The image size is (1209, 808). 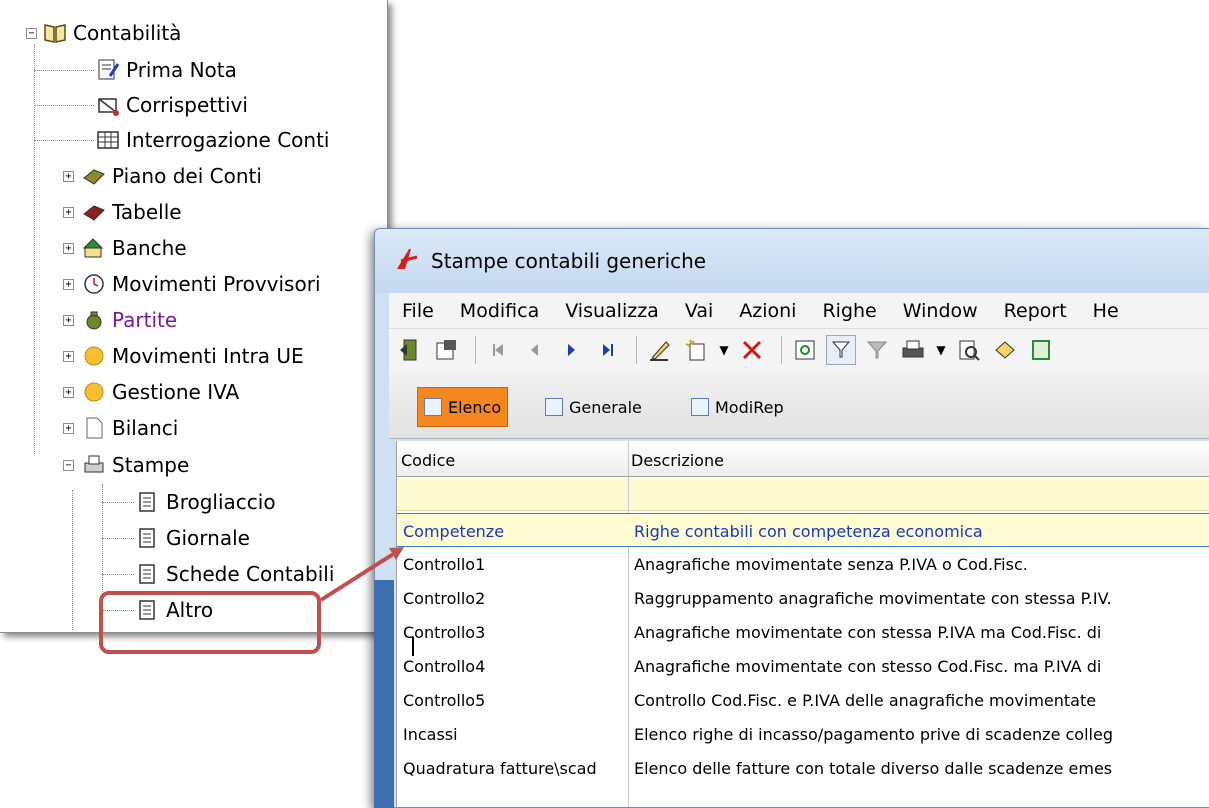 I want to click on menu-report: Report, so click(x=1035, y=311).